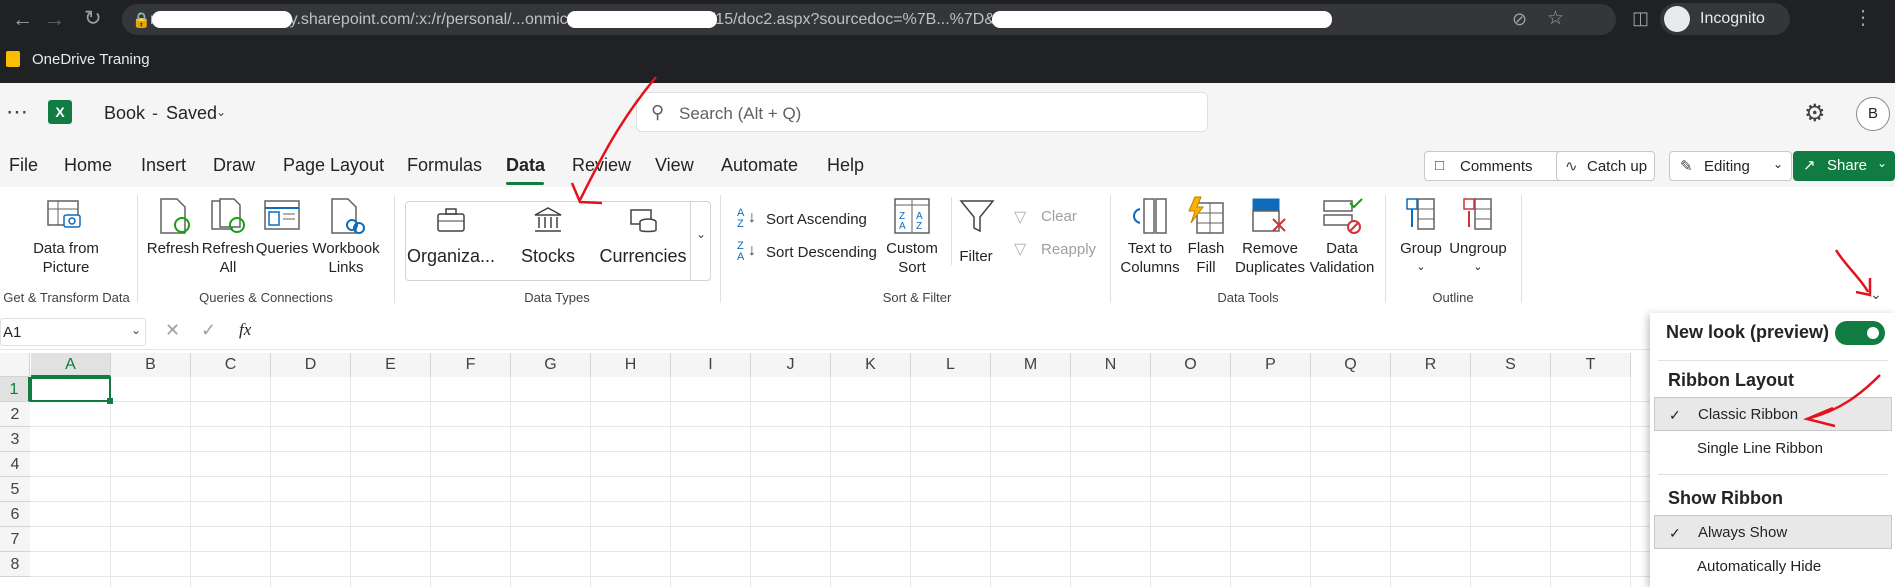  Describe the element at coordinates (1863, 287) in the screenshot. I see `annotation-arrowhead` at that location.